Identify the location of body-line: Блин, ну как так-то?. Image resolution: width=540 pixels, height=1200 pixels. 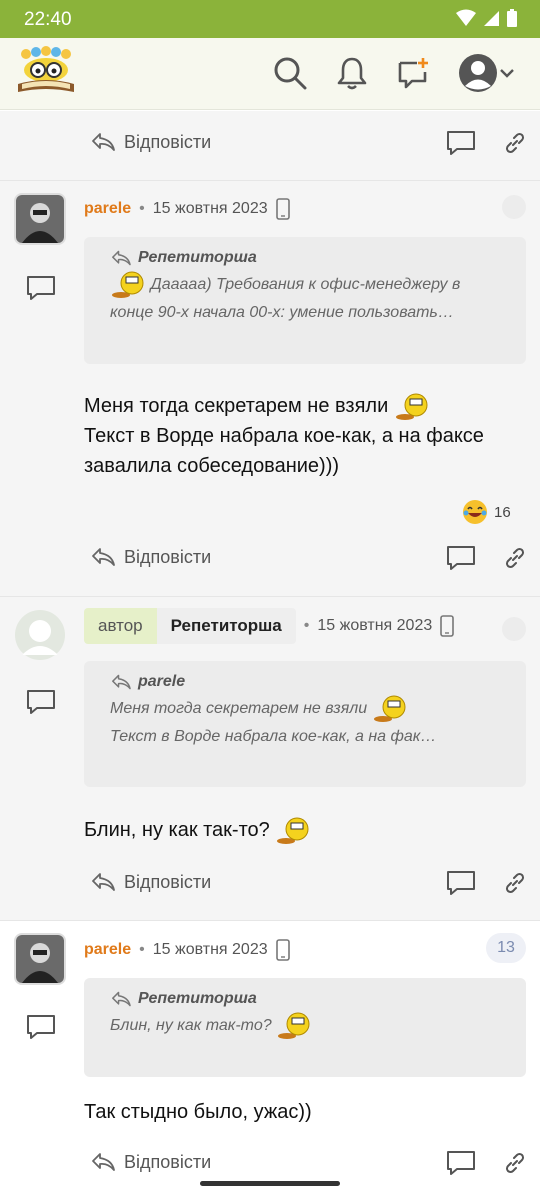
(177, 830).